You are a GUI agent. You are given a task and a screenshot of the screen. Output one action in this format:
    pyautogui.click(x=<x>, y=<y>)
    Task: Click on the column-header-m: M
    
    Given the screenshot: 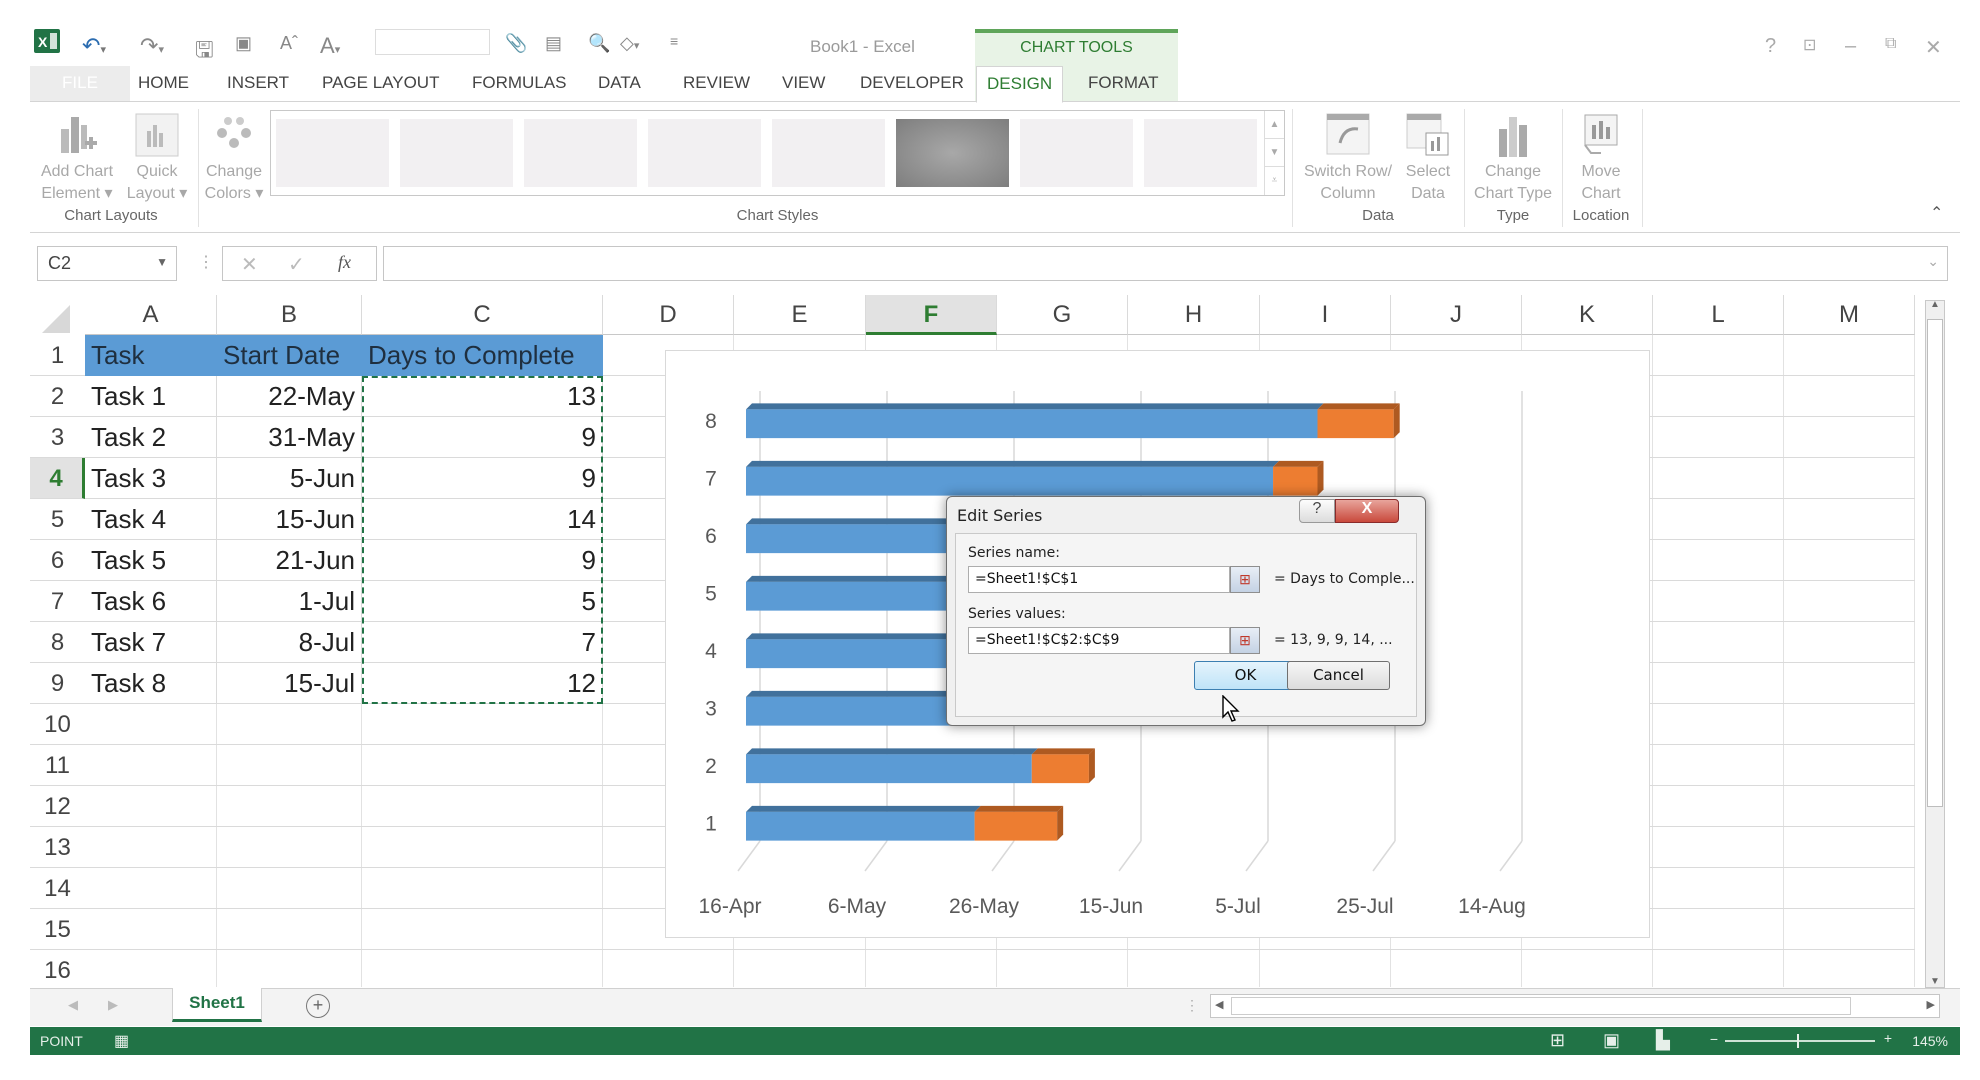 What is the action you would take?
    pyautogui.click(x=1849, y=315)
    